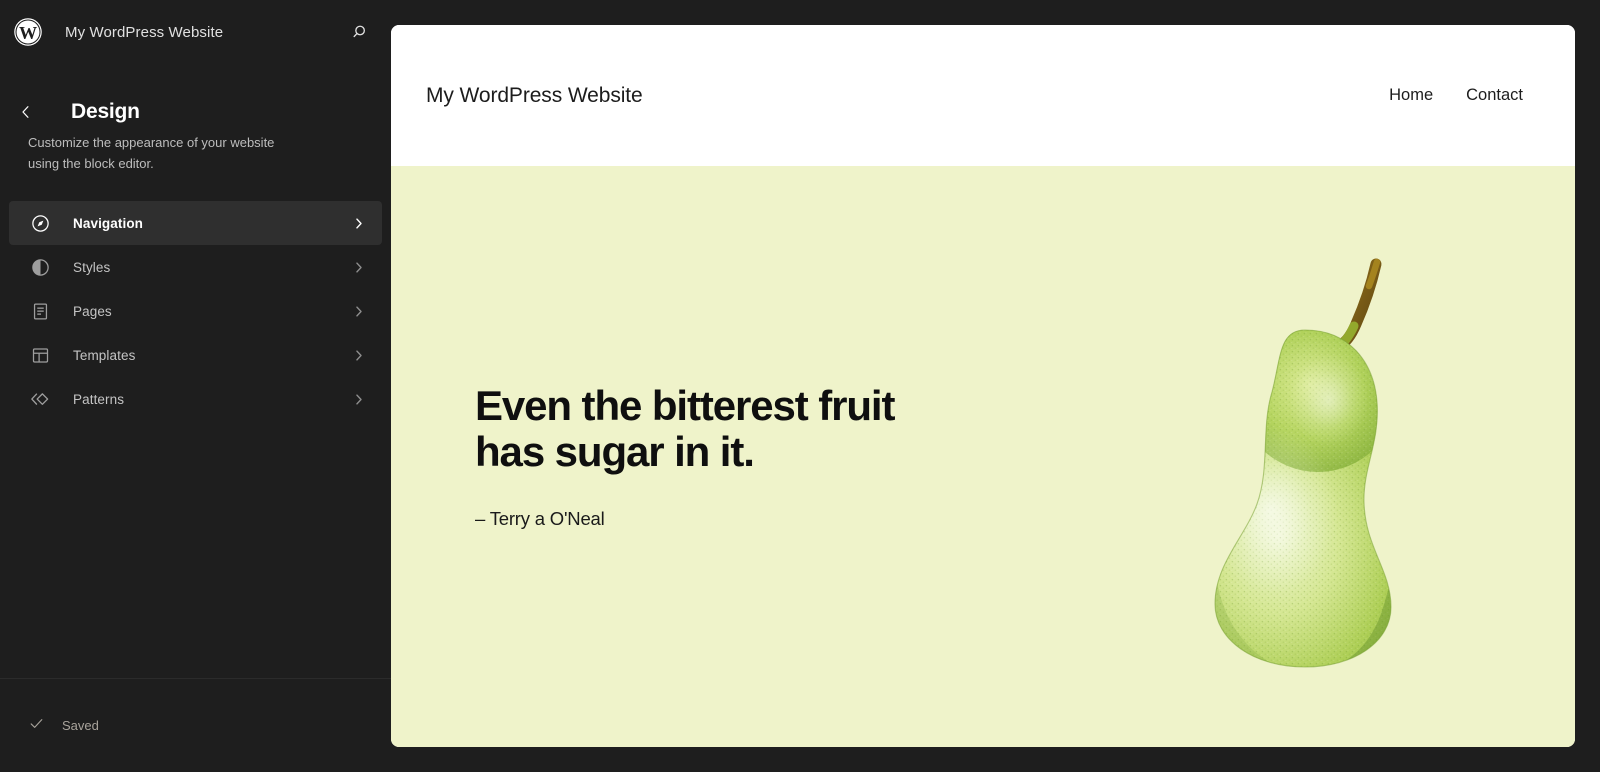  I want to click on preview-site-title: My WordPress Website, so click(534, 95).